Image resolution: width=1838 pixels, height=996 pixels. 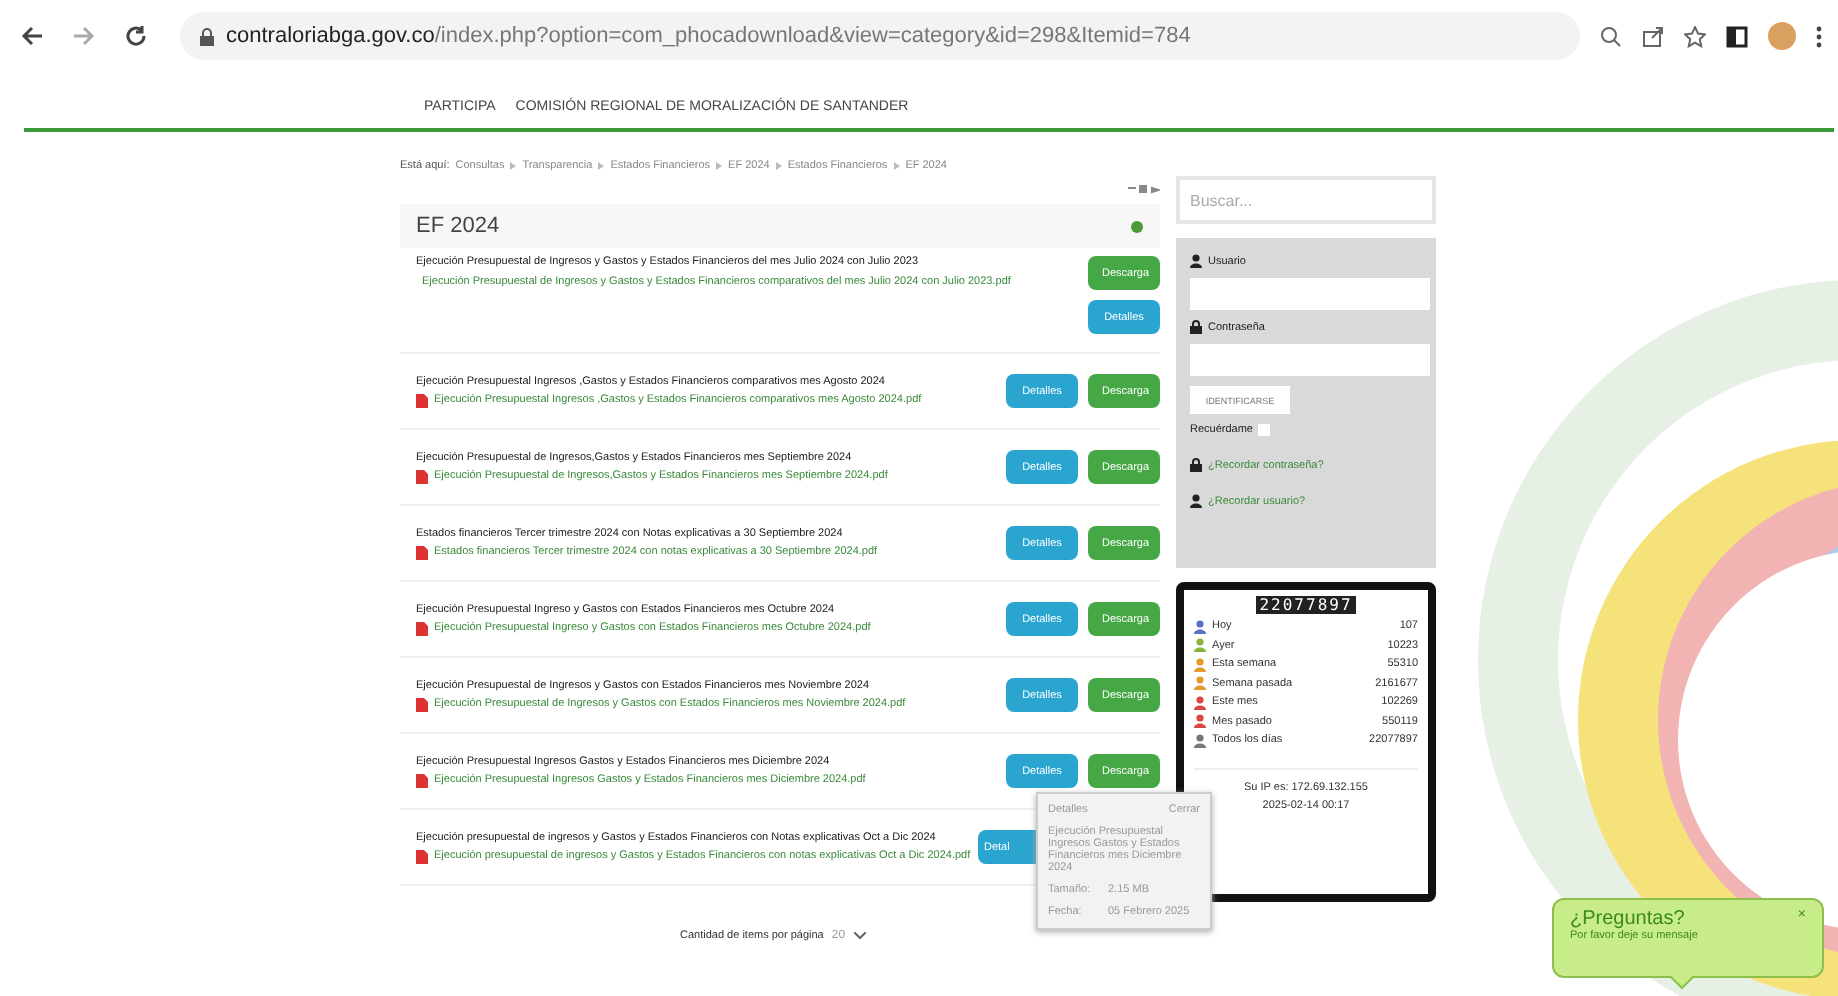 What do you see at coordinates (1611, 36) in the screenshot?
I see `zoom-icon` at bounding box center [1611, 36].